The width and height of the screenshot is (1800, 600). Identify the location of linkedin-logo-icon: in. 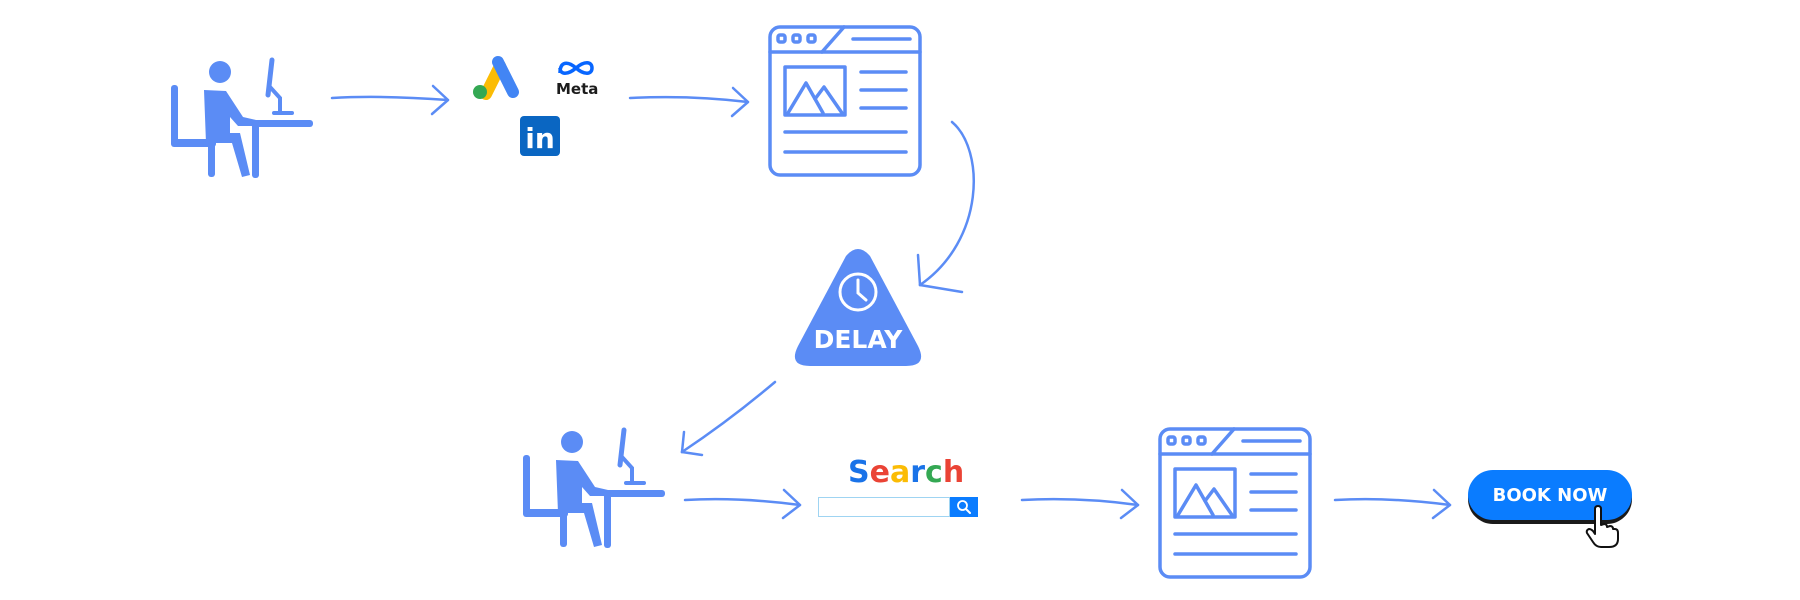
(540, 136).